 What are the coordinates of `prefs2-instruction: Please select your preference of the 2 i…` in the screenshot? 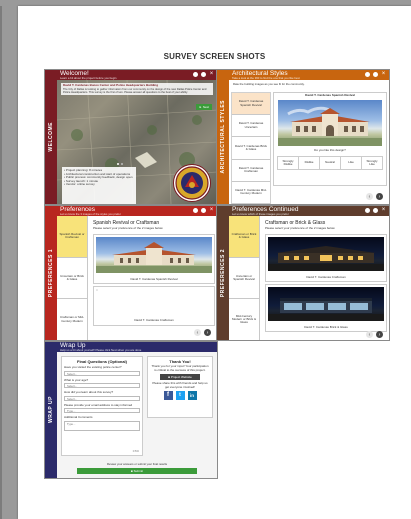 It's located at (300, 228).